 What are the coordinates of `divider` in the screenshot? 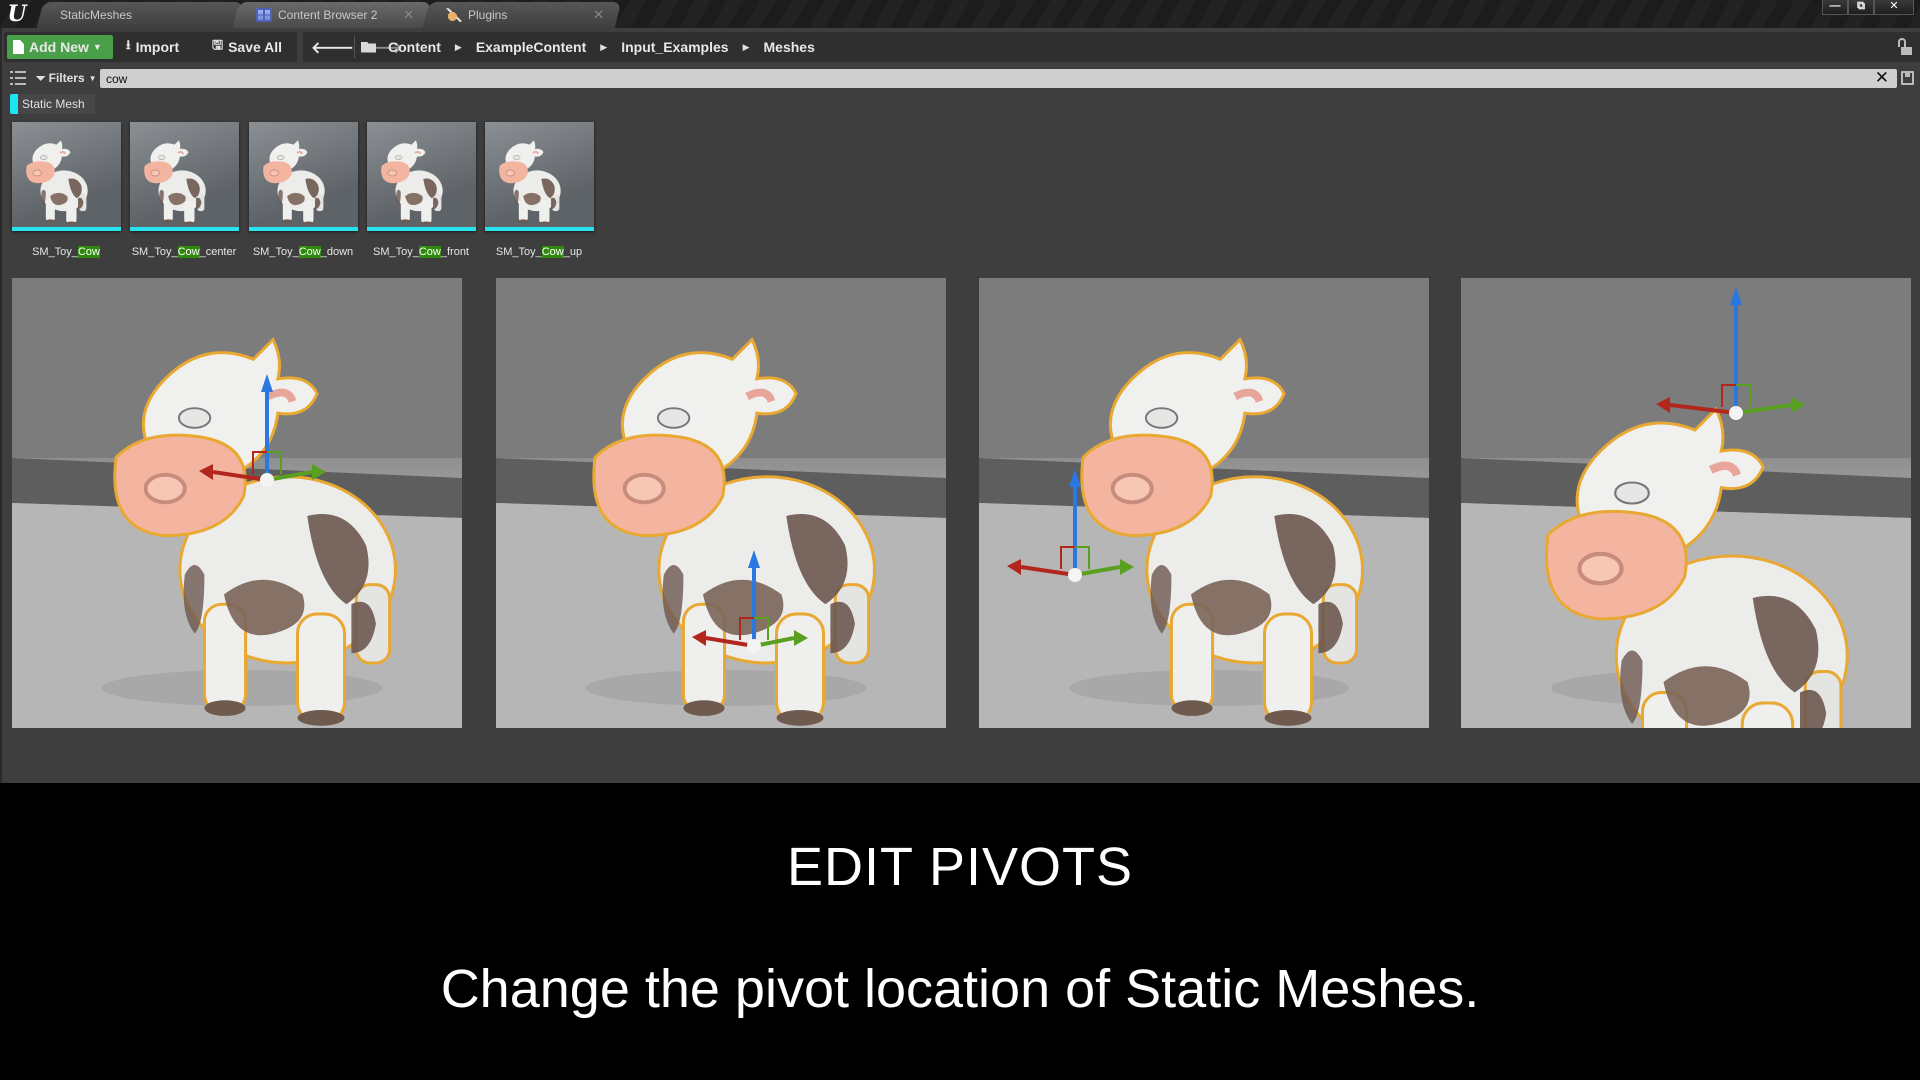 It's located at (354, 47).